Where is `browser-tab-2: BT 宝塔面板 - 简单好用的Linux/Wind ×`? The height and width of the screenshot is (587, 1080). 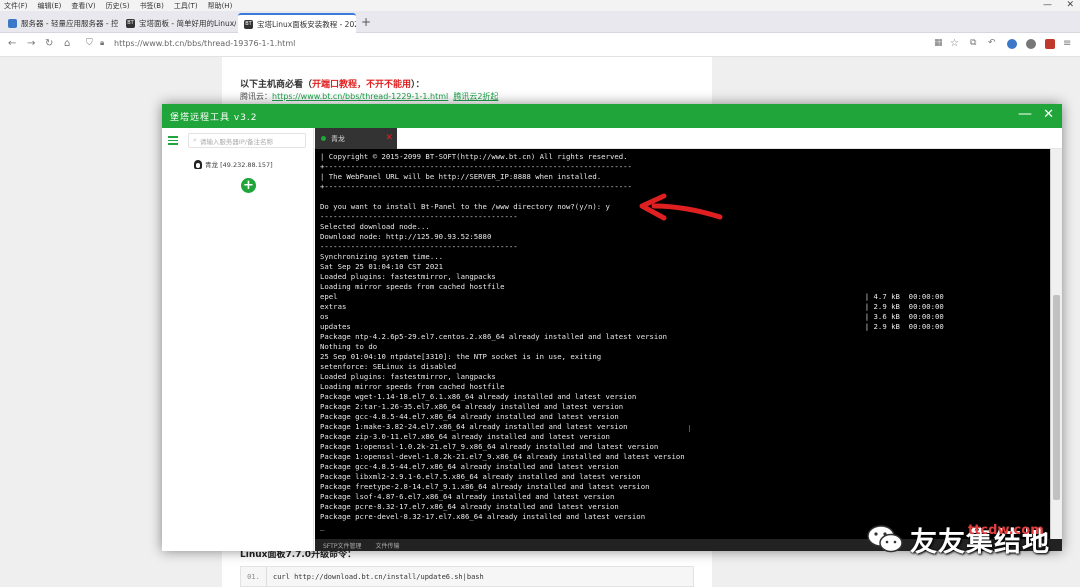 browser-tab-2: BT 宝塔面板 - 简单好用的Linux/Wind × is located at coordinates (178, 23).